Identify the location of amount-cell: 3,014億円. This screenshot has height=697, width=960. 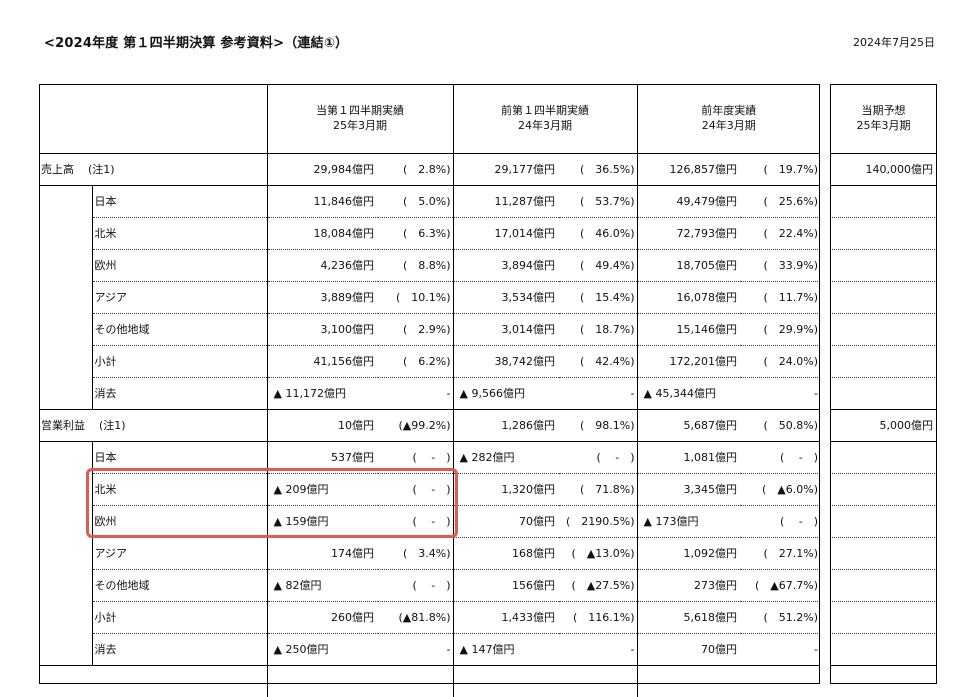
(505, 328).